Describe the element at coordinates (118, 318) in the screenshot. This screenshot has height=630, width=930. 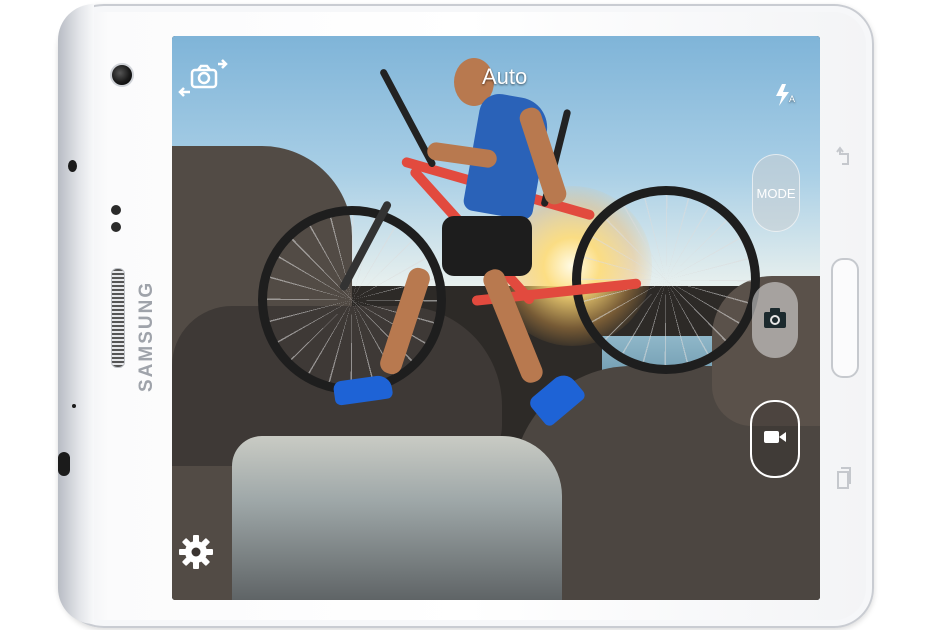
I see `earpiece-speaker` at that location.